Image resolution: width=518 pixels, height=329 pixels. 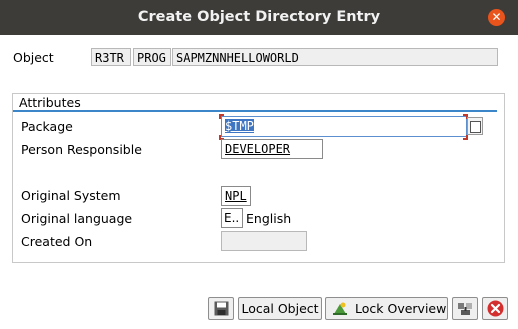 I want to click on person-responsible-value: DEVELOPER, so click(x=258, y=149).